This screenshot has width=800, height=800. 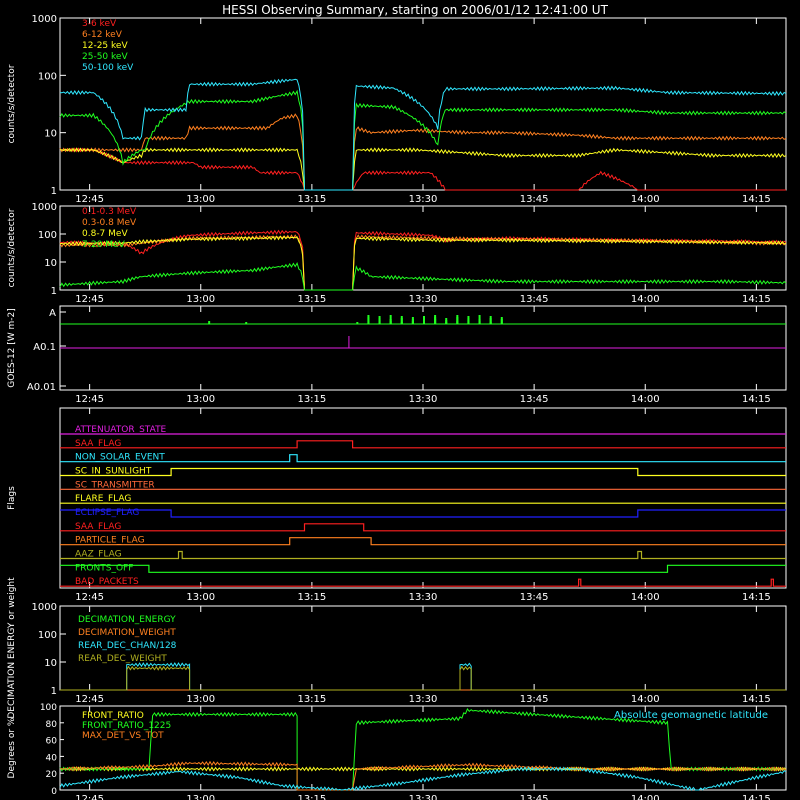 What do you see at coordinates (123, 736) in the screenshot?
I see `legend-entry: MAX_DET_VS_TOT` at bounding box center [123, 736].